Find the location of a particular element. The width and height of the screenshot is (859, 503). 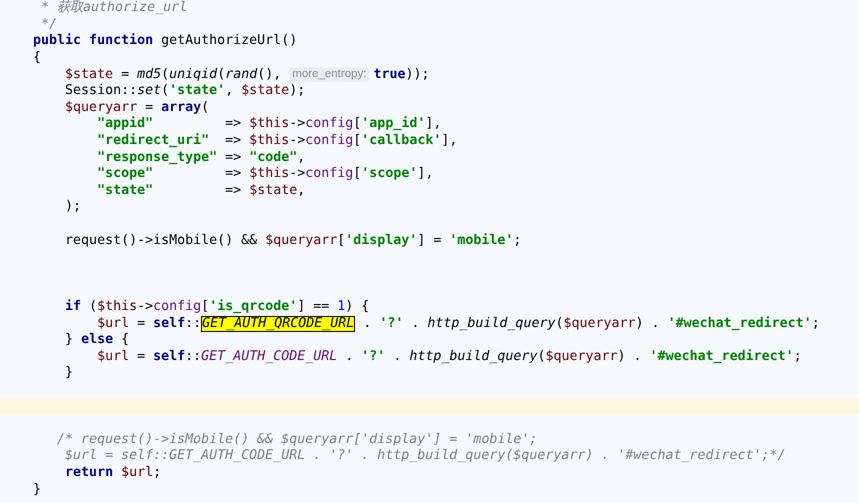

search-match: GET_AUTH_QRCODE_URL is located at coordinates (278, 324).